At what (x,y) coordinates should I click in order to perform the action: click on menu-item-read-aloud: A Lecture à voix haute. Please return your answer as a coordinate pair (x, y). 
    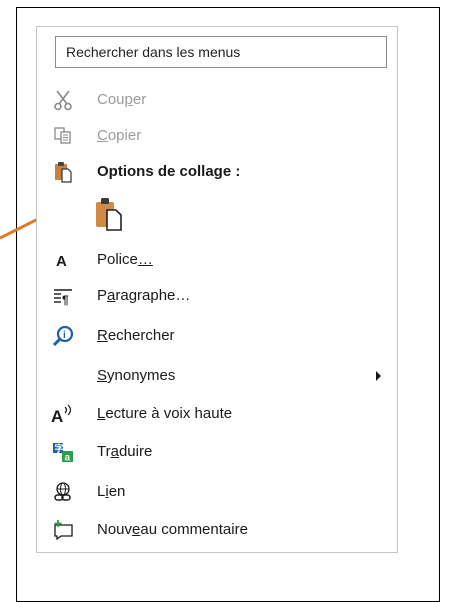
    Looking at the image, I should click on (217, 414).